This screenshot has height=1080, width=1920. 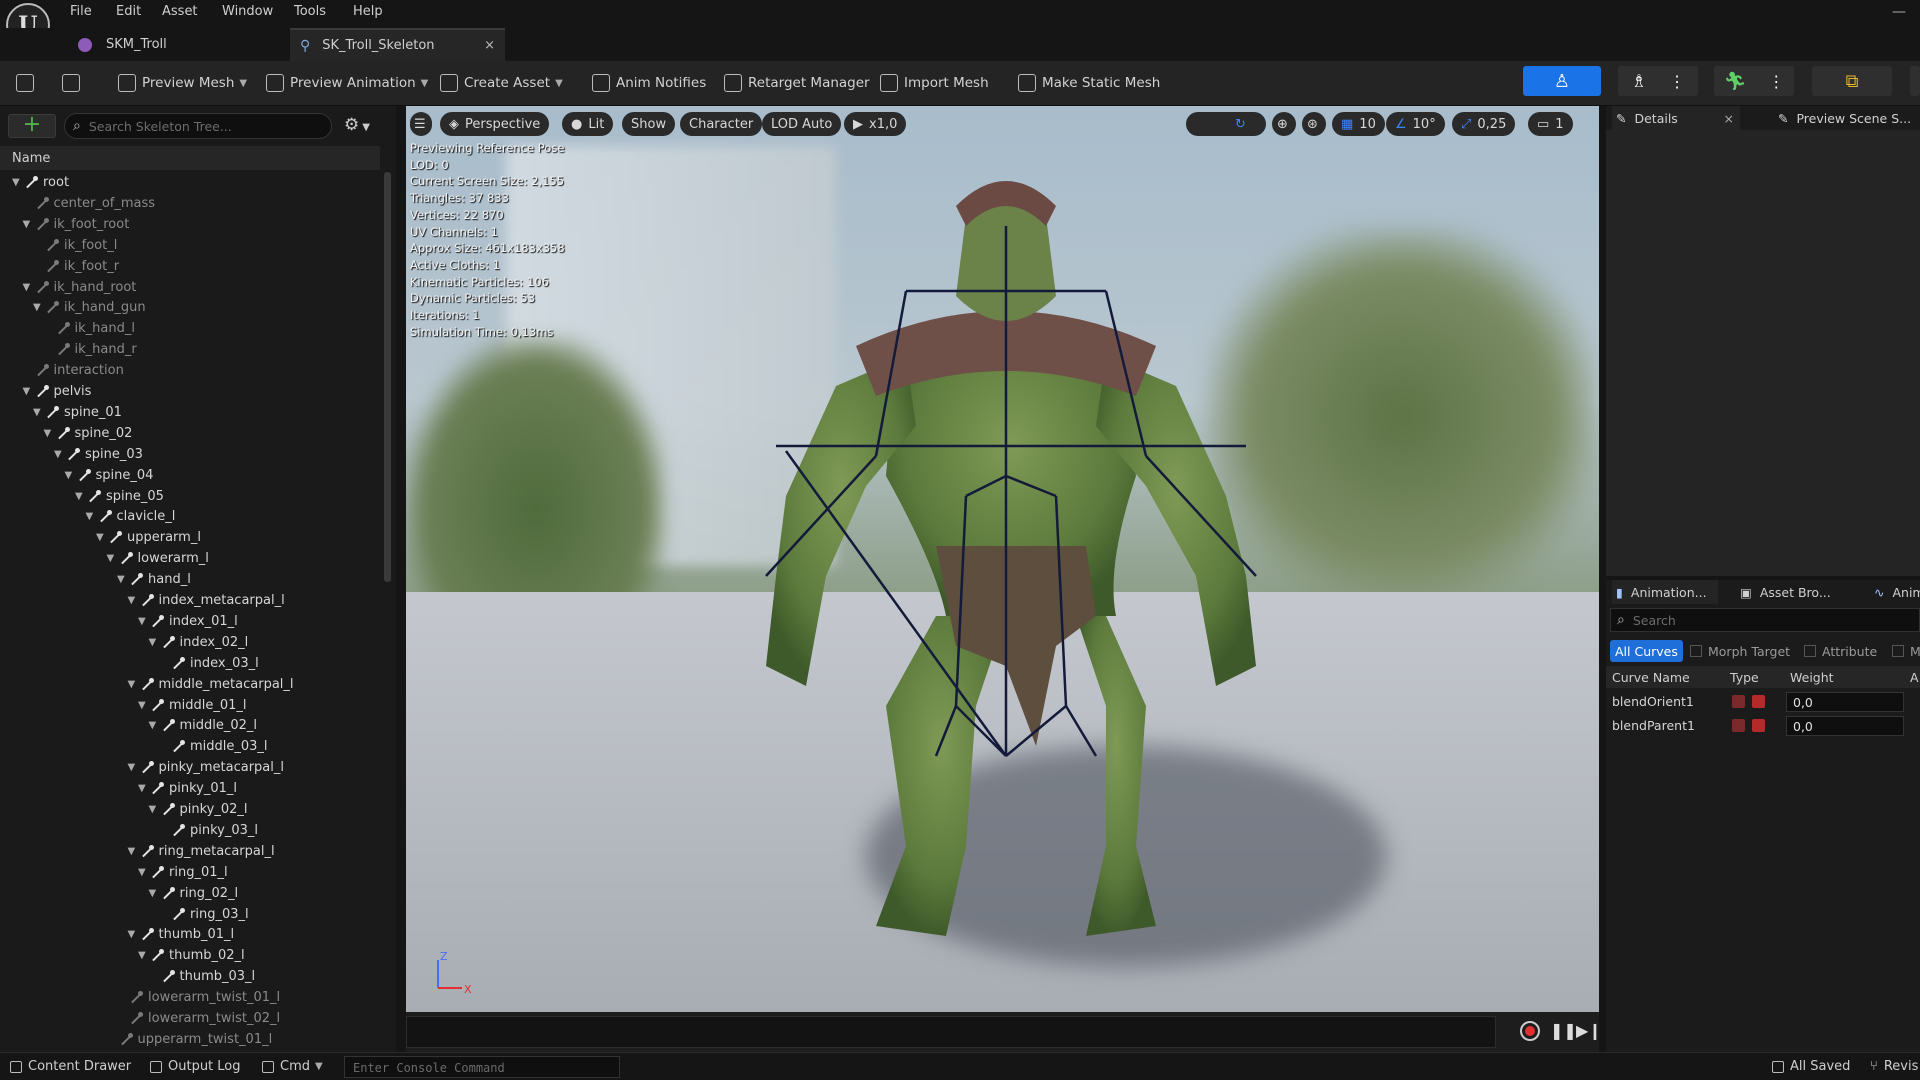 What do you see at coordinates (1729, 118) in the screenshot?
I see `close-icon: ×` at bounding box center [1729, 118].